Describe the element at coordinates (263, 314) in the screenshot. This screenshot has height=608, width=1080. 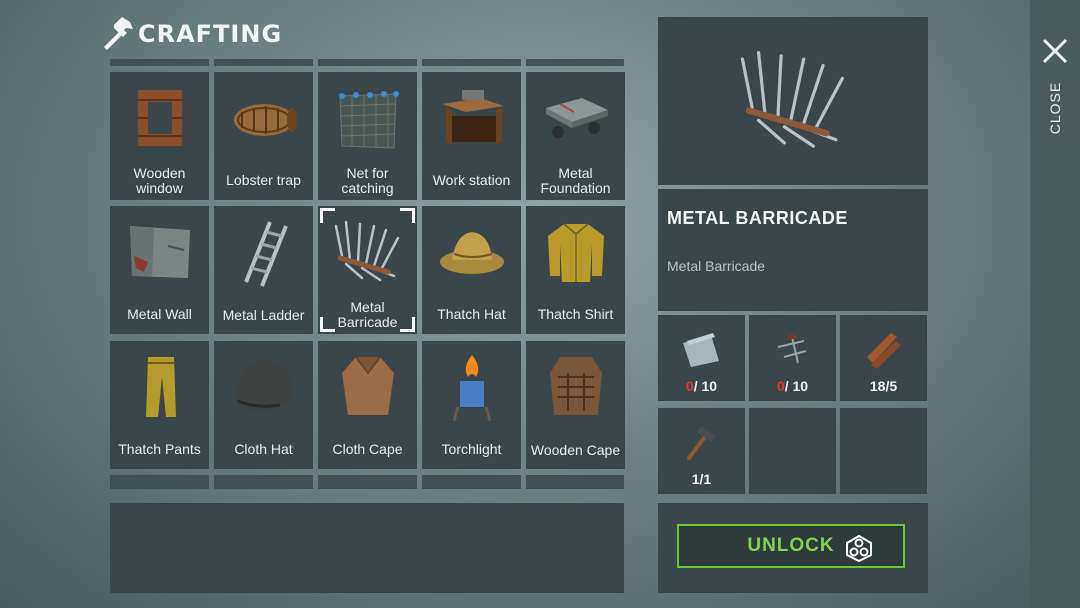
I see `craft-item-label: Metal Ladder` at that location.